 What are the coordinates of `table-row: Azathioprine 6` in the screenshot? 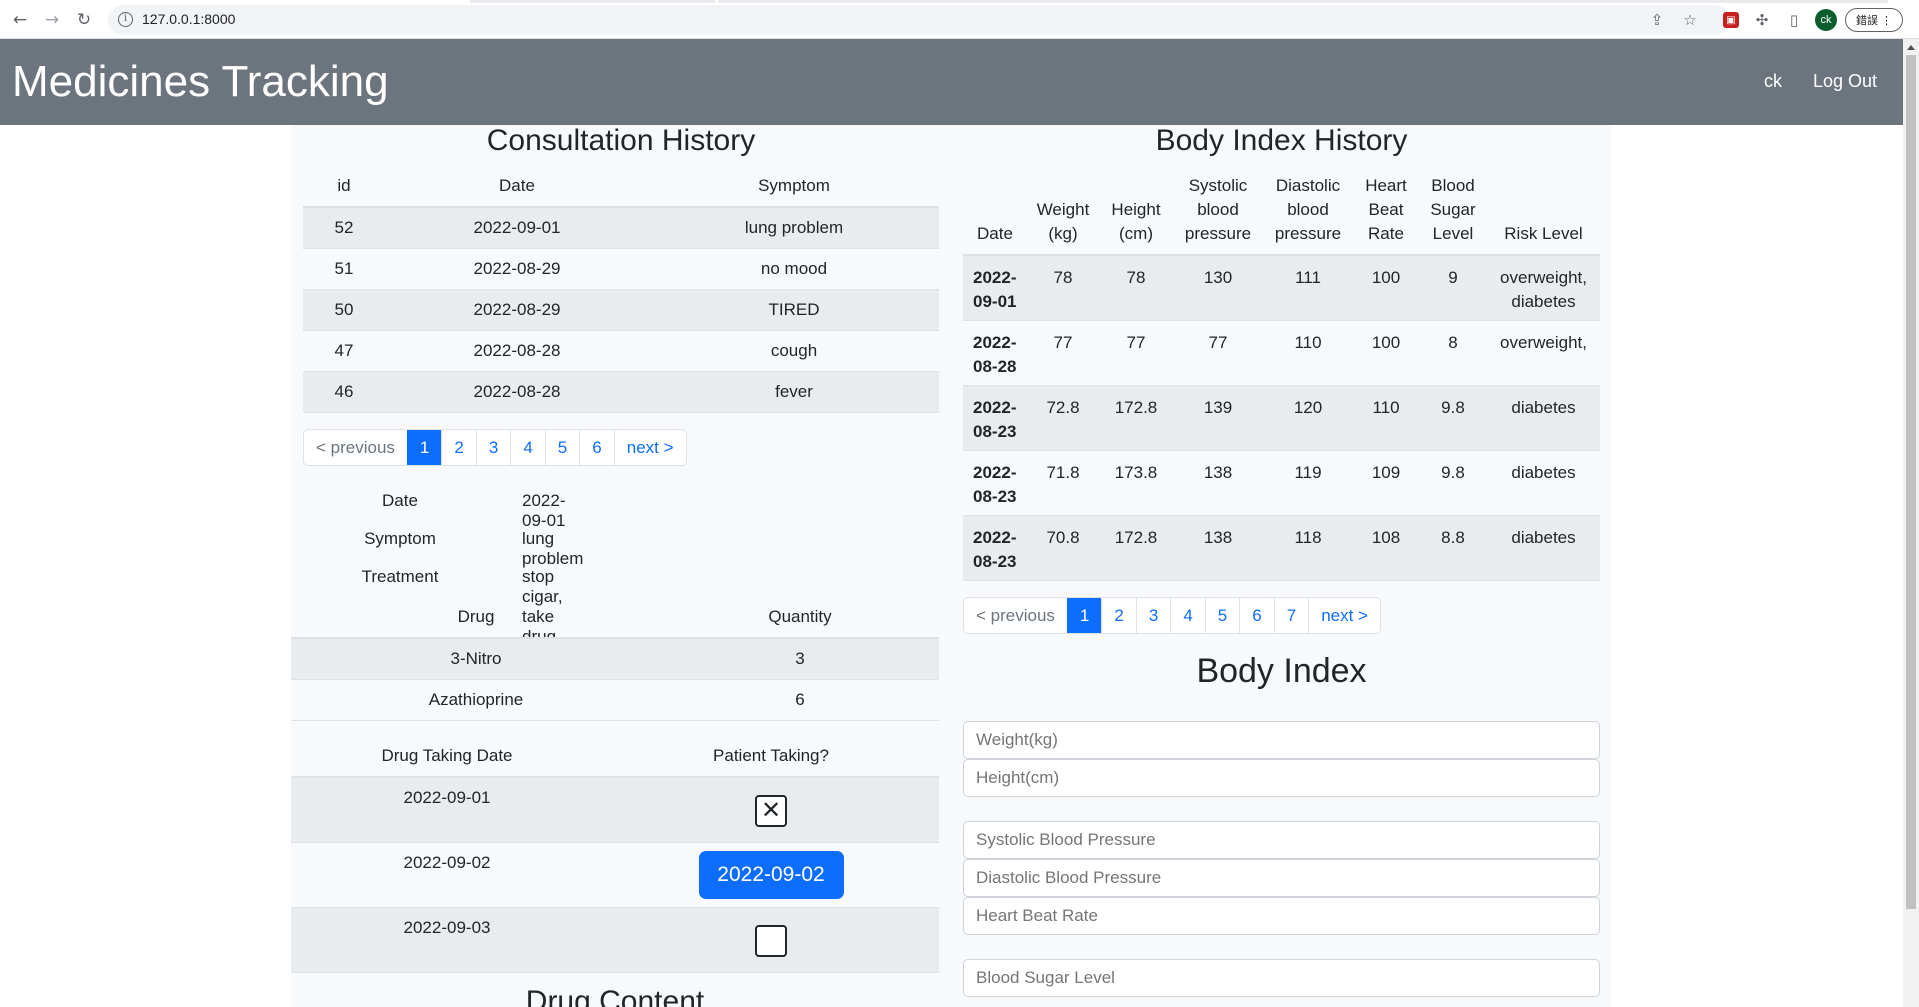 It's located at (615, 700).